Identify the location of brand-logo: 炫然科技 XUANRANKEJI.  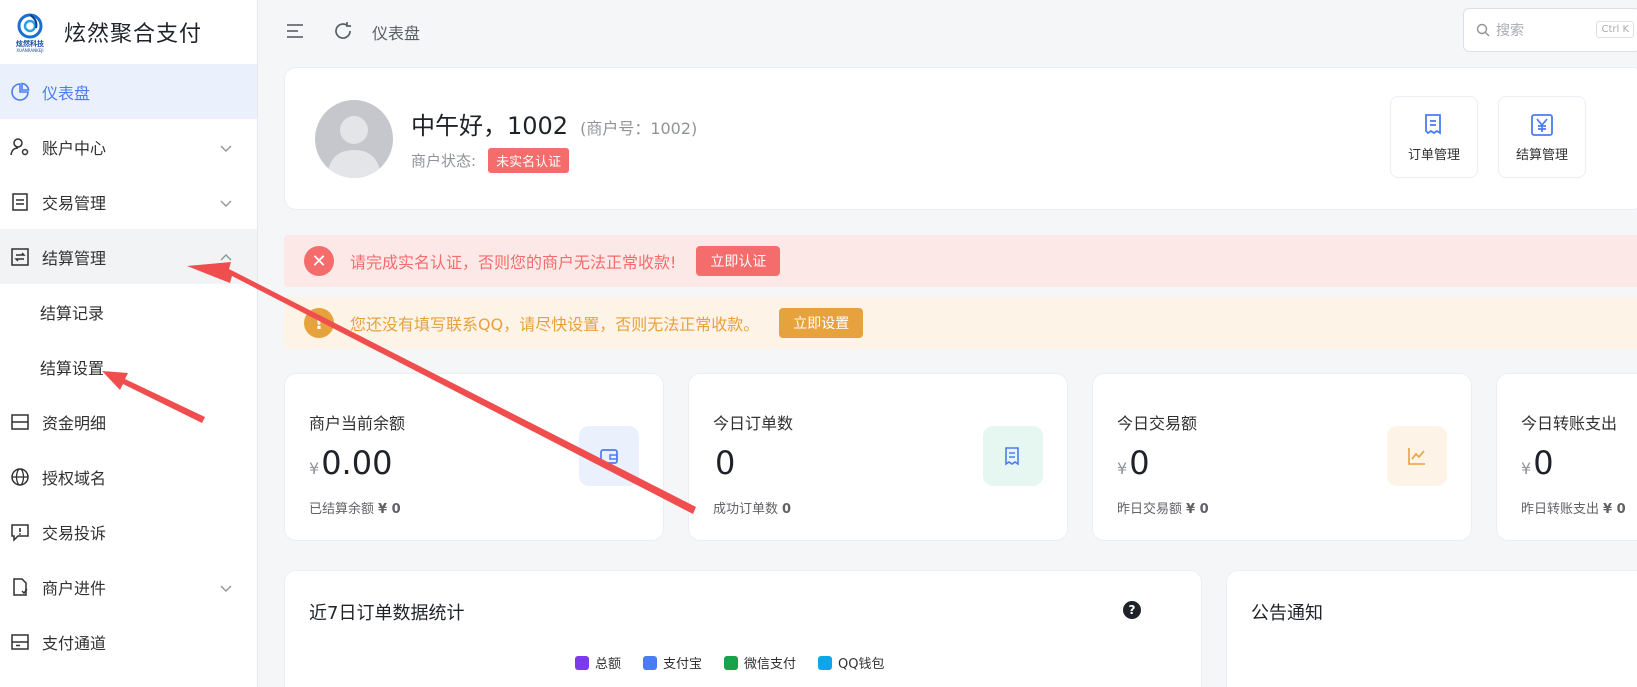
(30, 32).